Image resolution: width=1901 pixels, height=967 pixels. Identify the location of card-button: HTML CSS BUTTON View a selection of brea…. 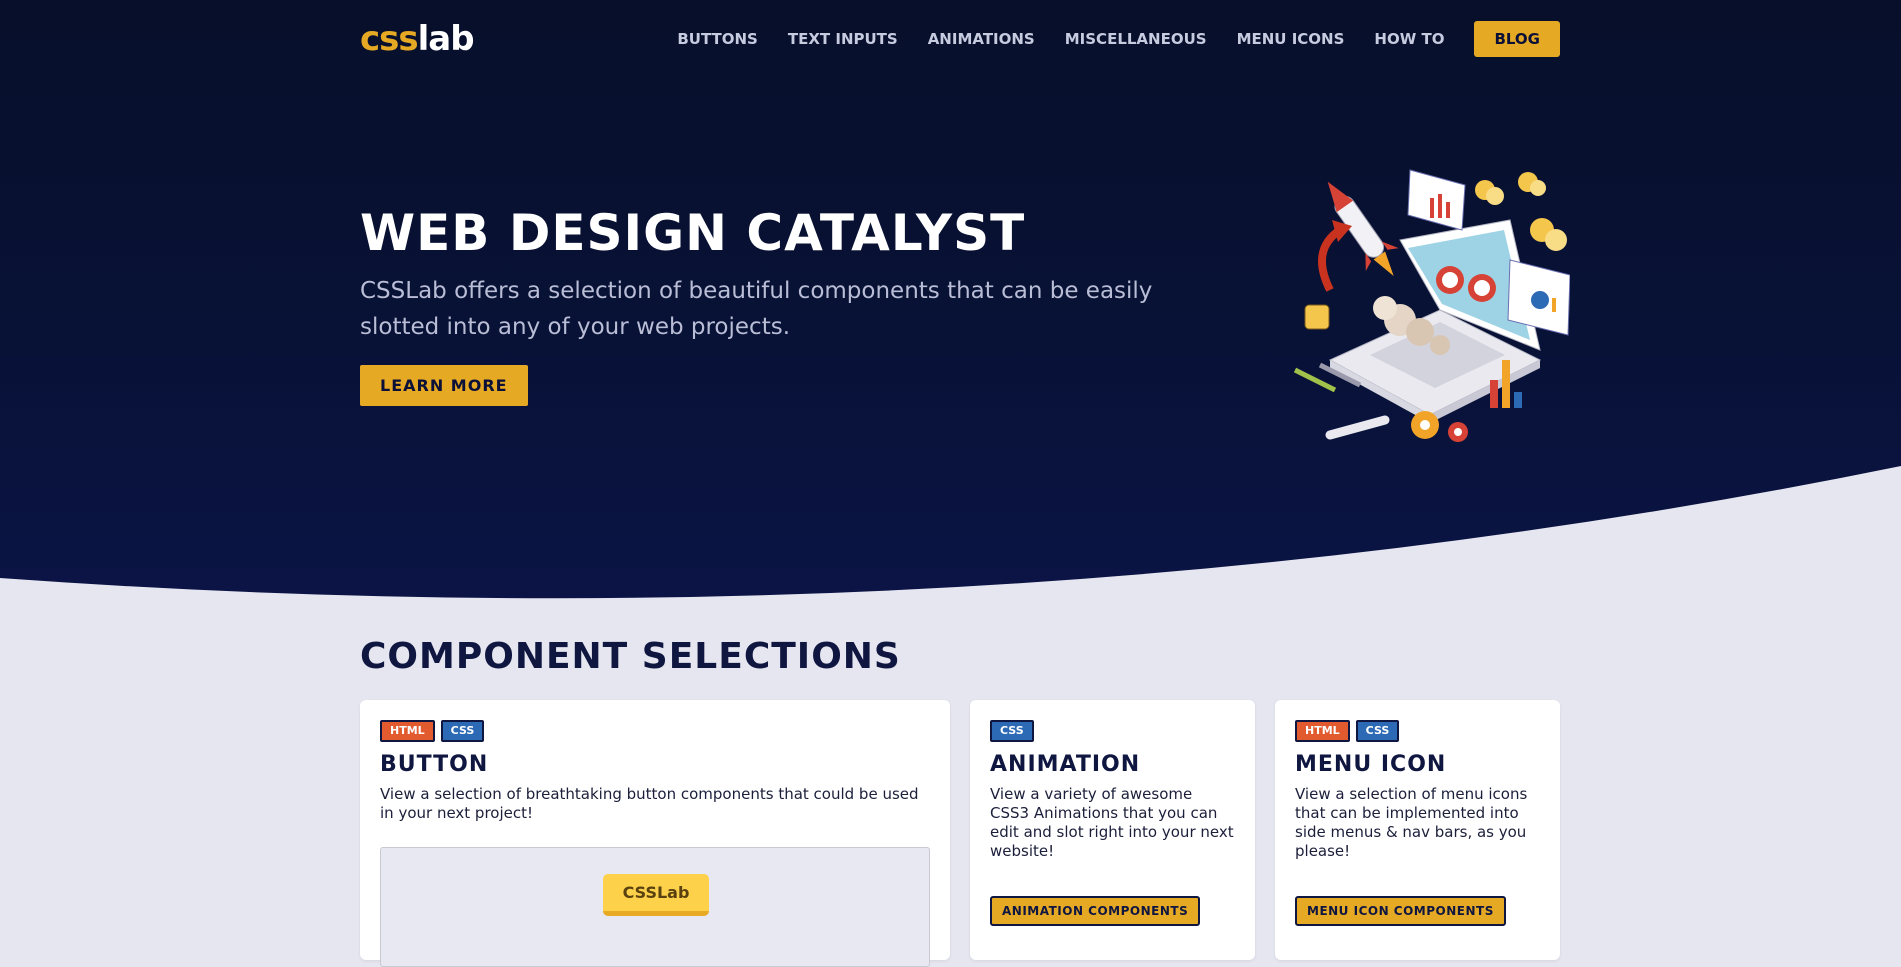
(655, 833).